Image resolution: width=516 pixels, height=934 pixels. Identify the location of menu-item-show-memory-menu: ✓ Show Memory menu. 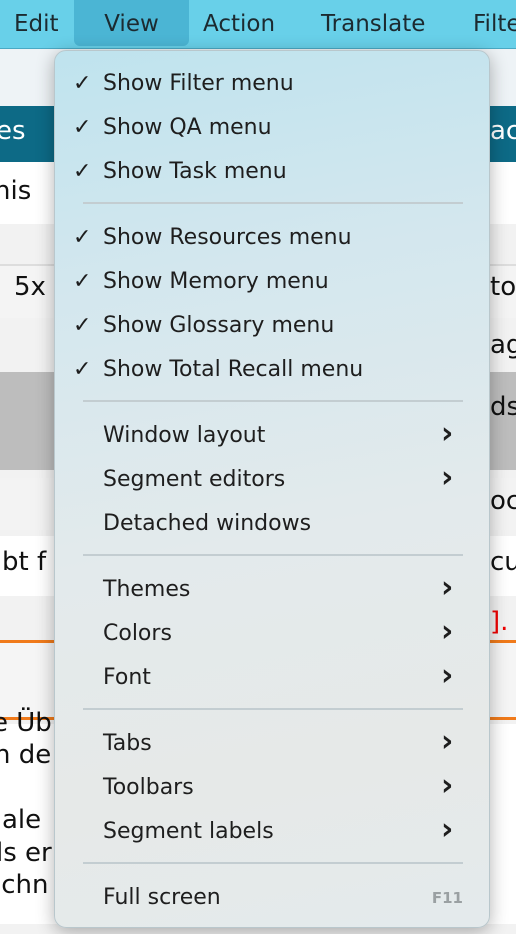
(272, 282).